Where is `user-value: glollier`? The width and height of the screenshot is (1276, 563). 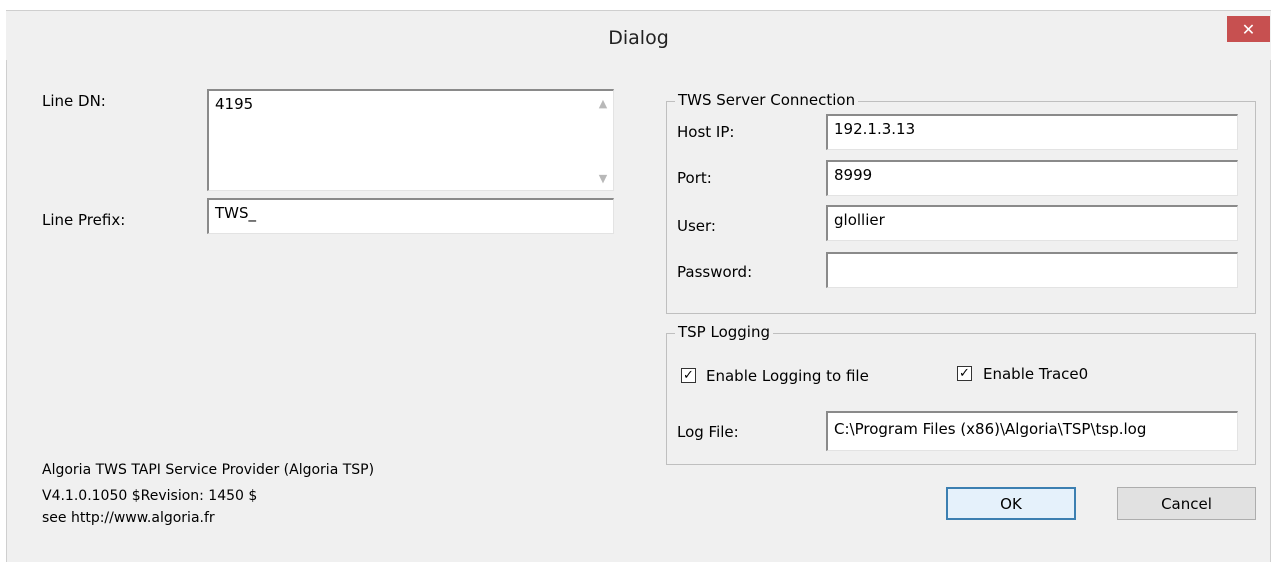
user-value: glollier is located at coordinates (859, 220).